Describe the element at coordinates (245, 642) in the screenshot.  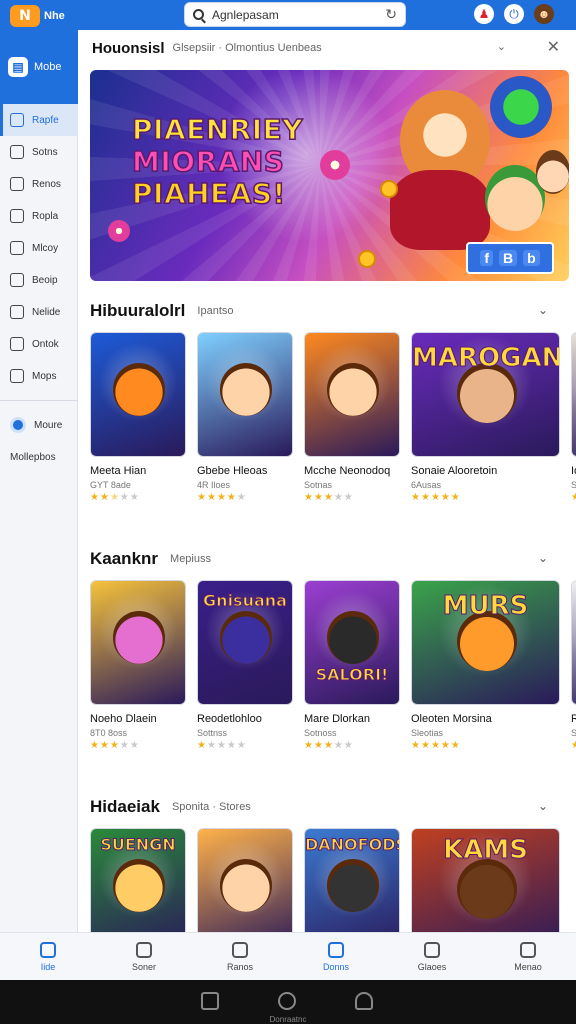
I see `game-thumbnail: Gnisuana` at that location.